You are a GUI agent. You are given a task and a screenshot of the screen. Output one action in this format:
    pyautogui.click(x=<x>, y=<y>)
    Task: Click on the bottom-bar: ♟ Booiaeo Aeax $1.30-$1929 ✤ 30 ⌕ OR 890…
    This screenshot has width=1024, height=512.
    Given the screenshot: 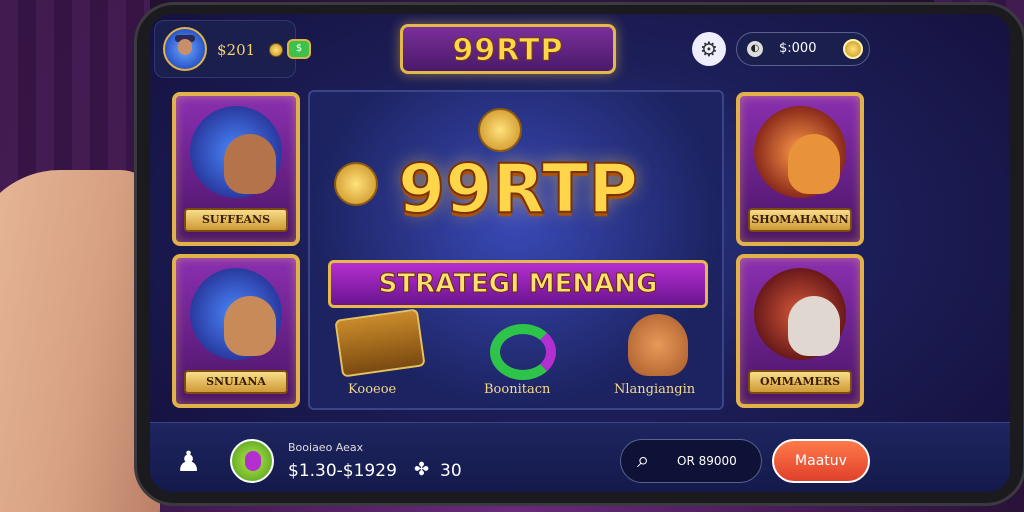 What is the action you would take?
    pyautogui.click(x=580, y=457)
    